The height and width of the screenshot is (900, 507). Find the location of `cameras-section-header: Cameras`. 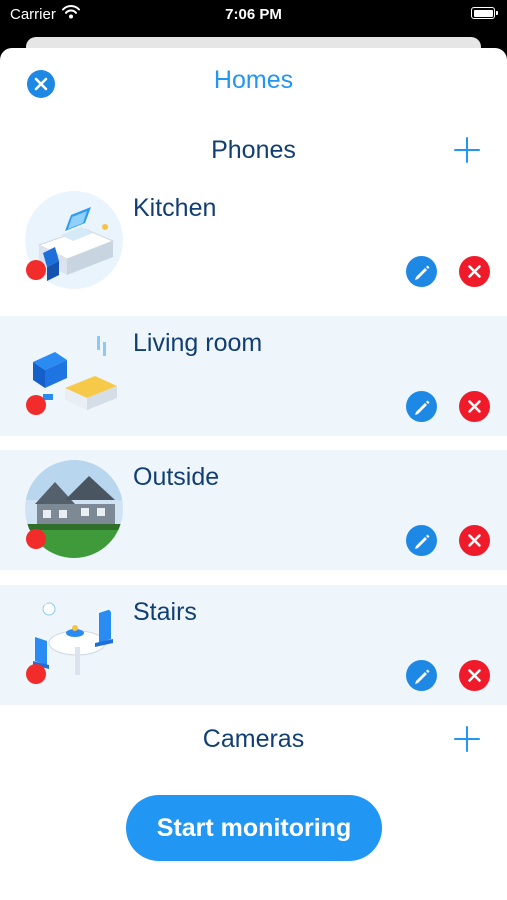

cameras-section-header: Cameras is located at coordinates (253, 739).